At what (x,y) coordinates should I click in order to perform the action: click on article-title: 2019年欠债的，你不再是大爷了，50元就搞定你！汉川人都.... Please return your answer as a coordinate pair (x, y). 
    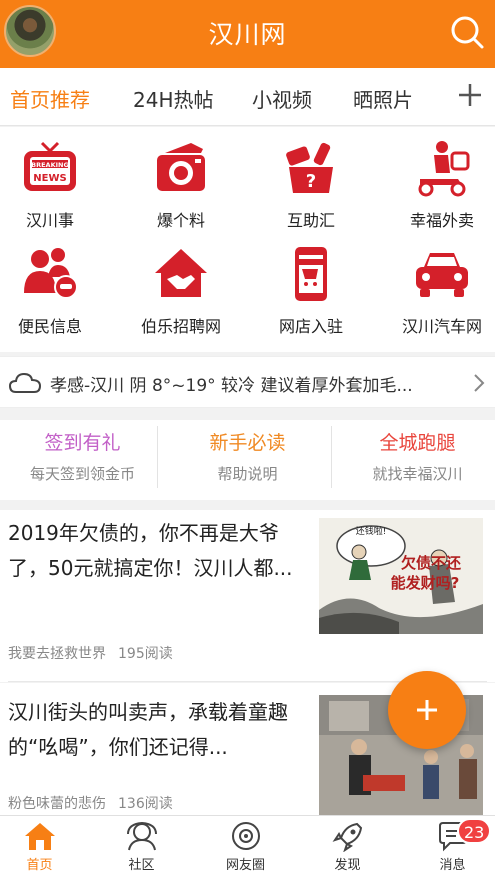
    Looking at the image, I should click on (150, 550).